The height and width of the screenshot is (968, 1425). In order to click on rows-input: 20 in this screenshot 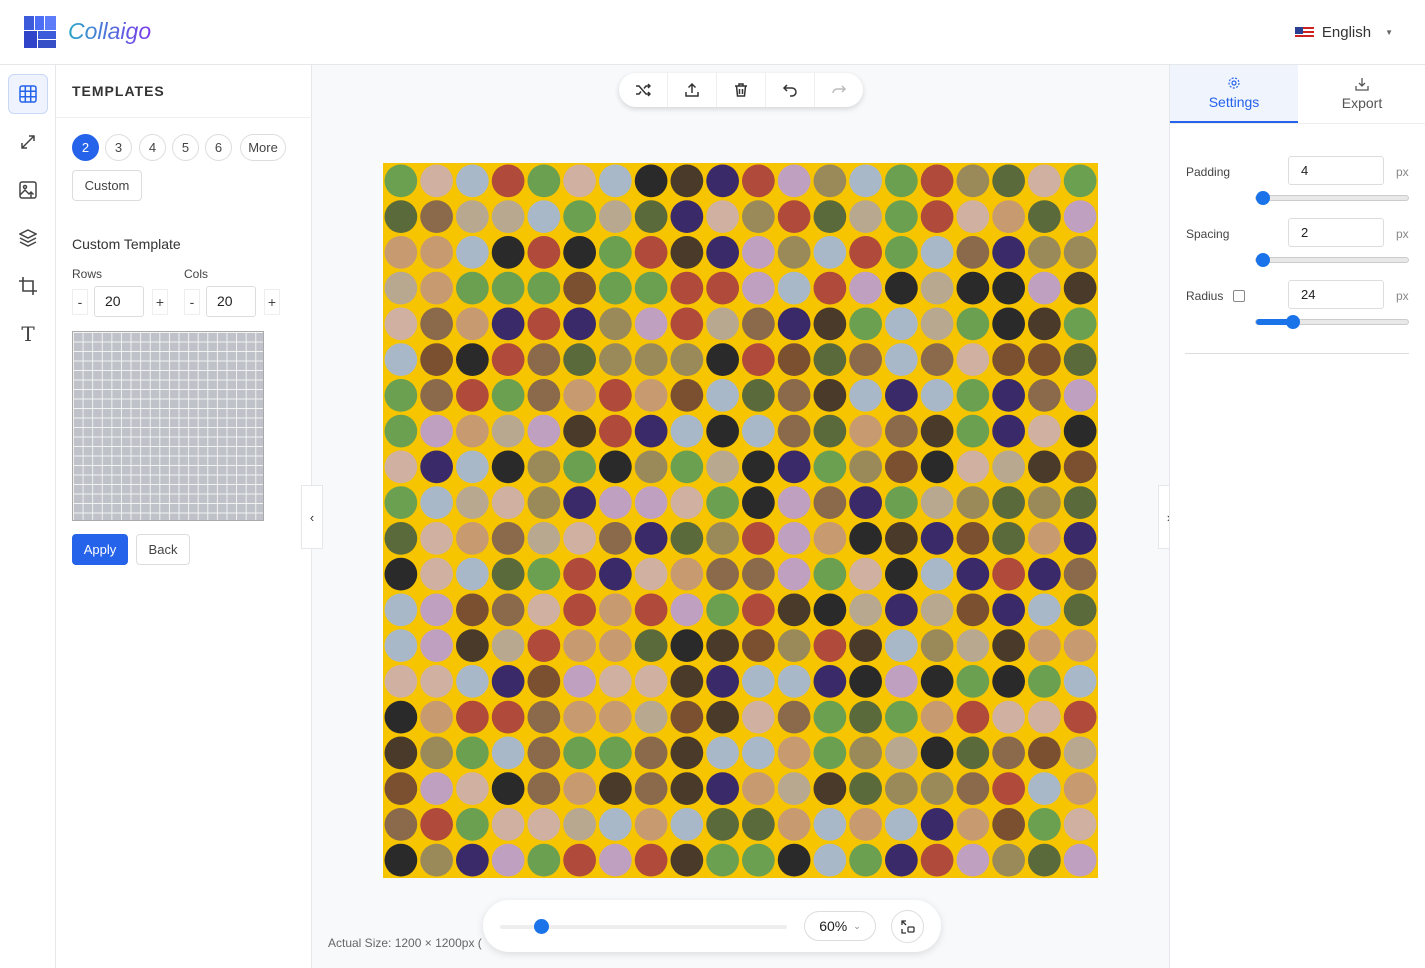, I will do `click(119, 301)`.